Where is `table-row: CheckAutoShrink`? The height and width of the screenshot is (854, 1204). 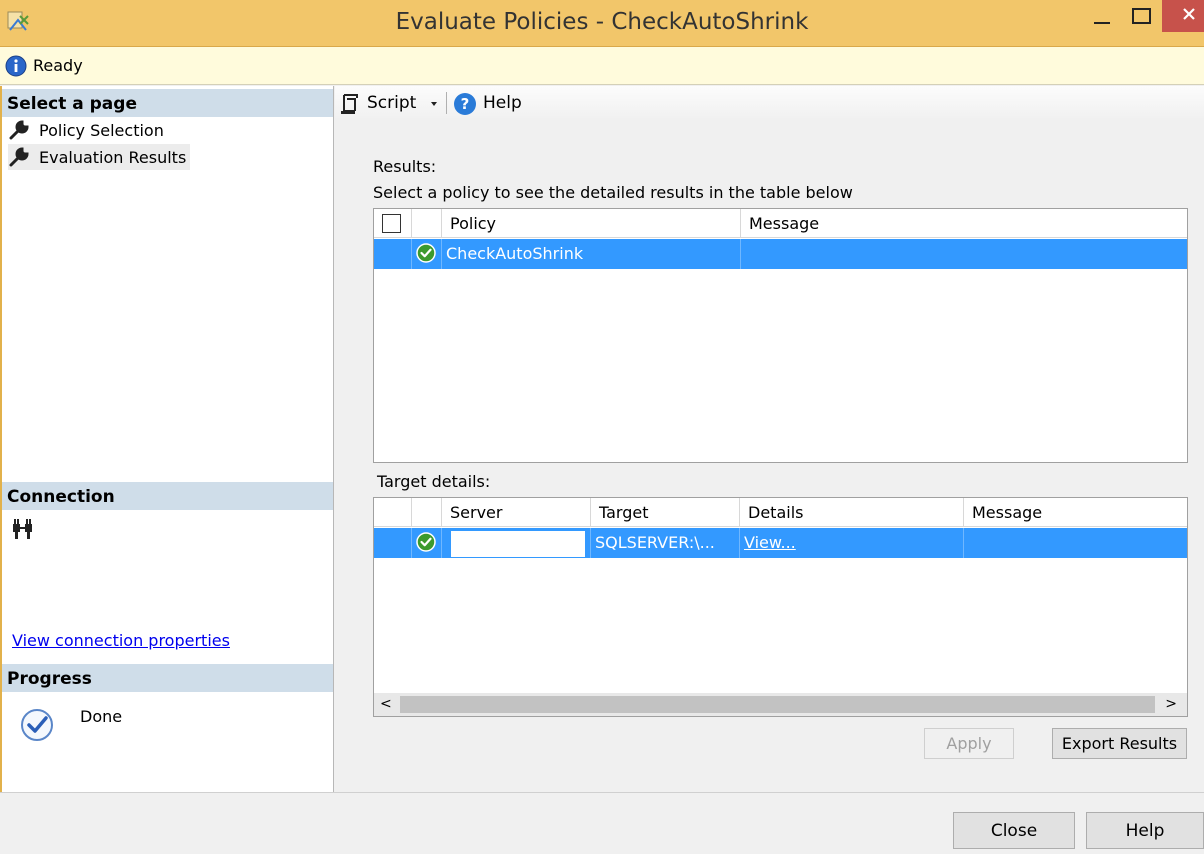
table-row: CheckAutoShrink is located at coordinates (780, 254).